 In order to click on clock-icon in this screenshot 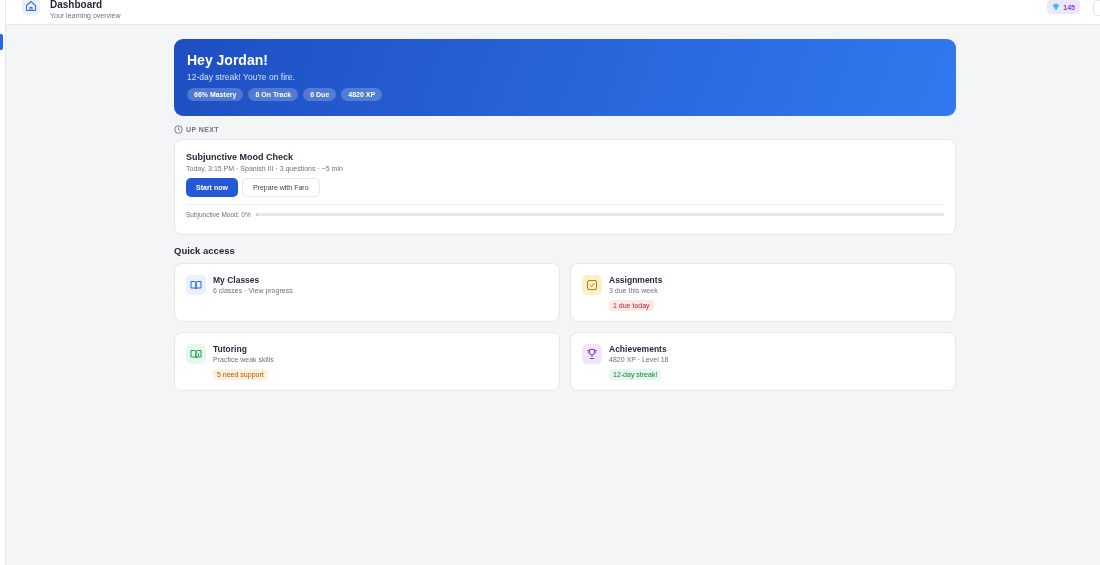, I will do `click(178, 129)`.